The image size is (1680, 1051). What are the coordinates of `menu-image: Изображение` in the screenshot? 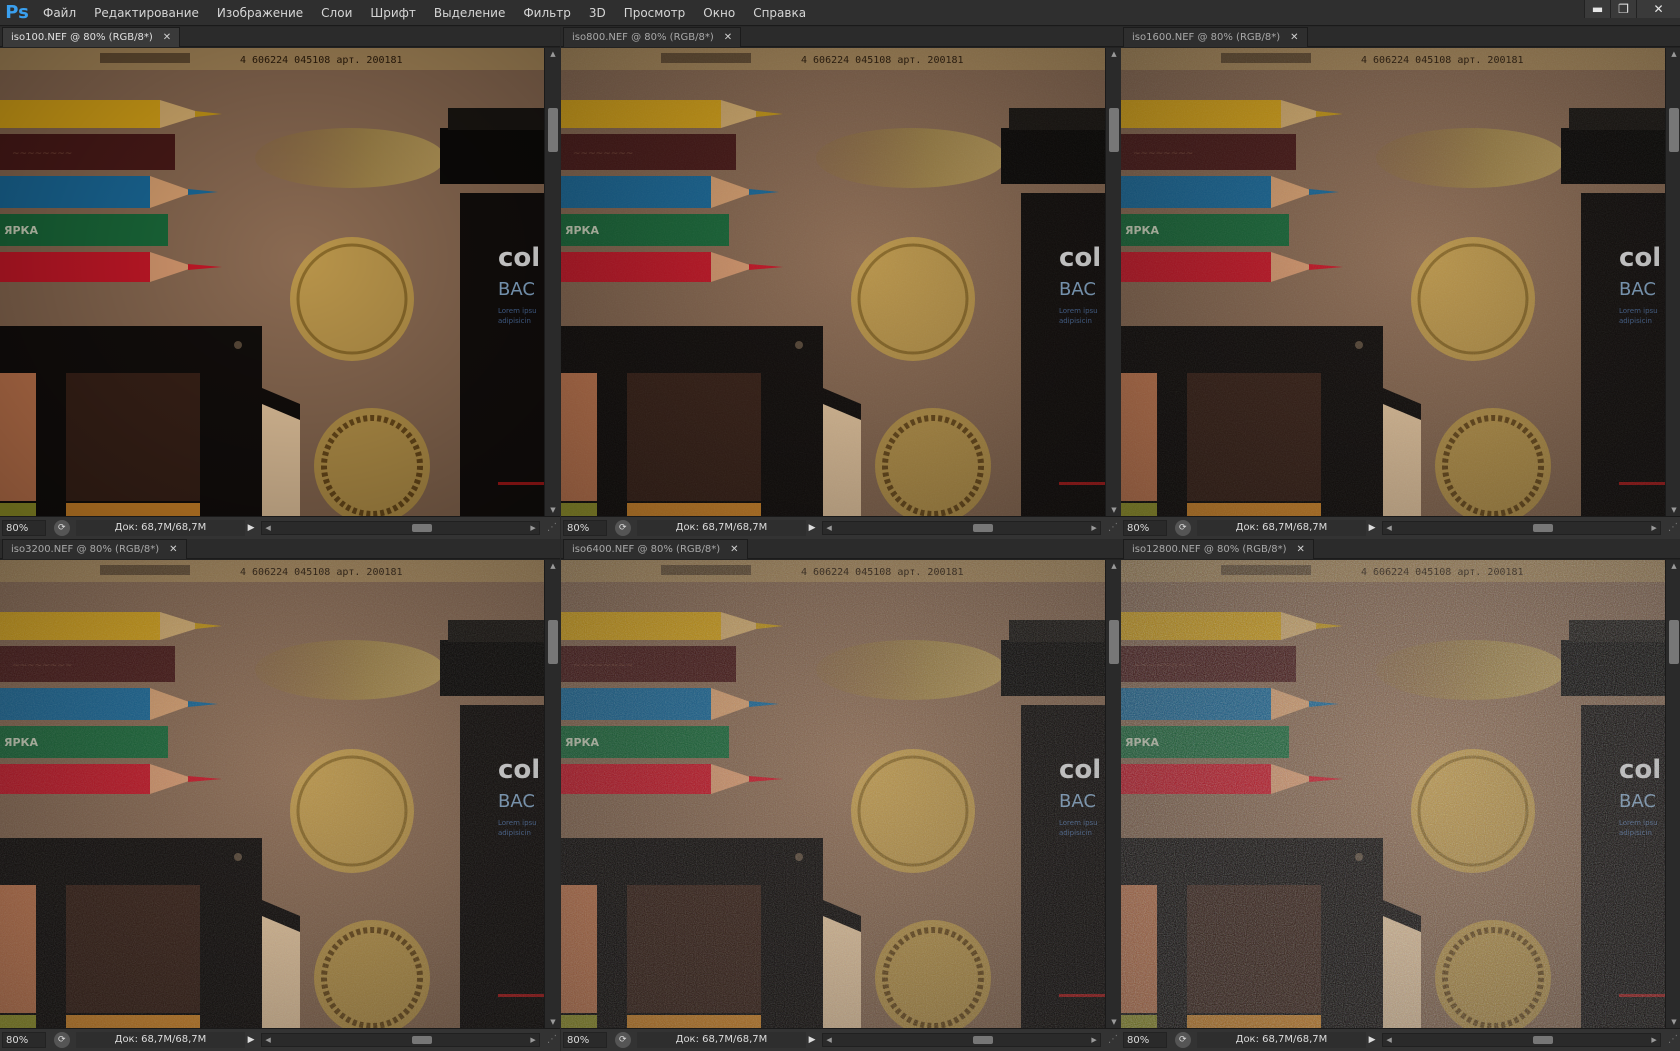 It's located at (260, 13).